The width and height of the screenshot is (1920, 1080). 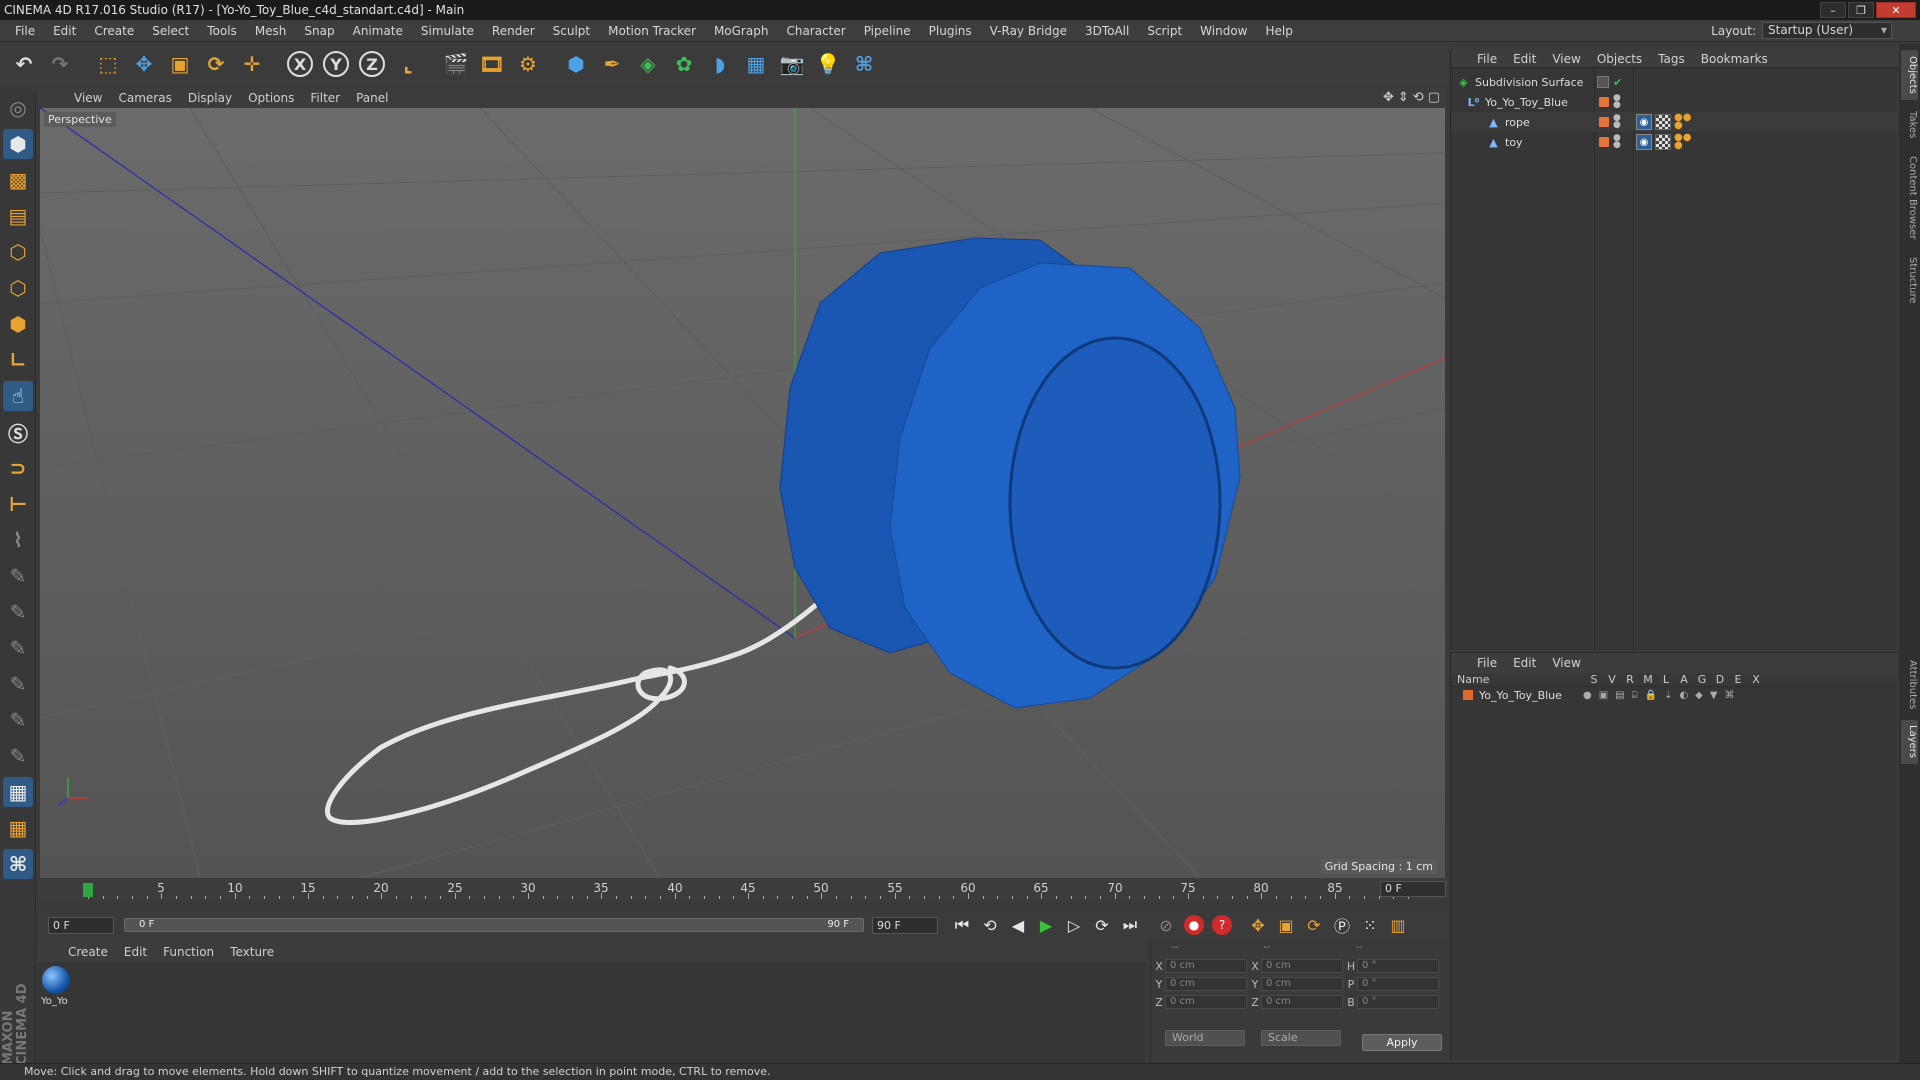 What do you see at coordinates (24, 64) in the screenshot?
I see `undo-icon: ↶` at bounding box center [24, 64].